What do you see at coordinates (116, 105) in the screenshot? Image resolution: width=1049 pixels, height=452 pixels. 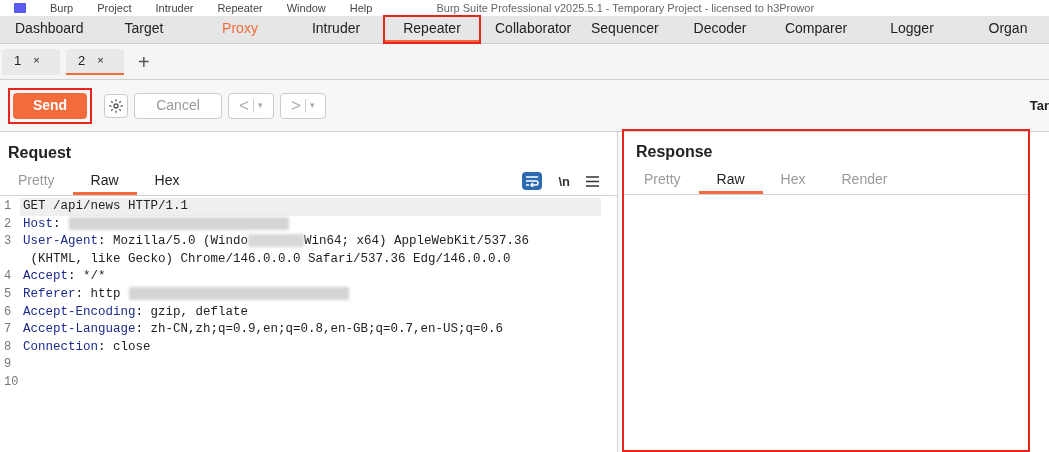 I see `settings-icon` at bounding box center [116, 105].